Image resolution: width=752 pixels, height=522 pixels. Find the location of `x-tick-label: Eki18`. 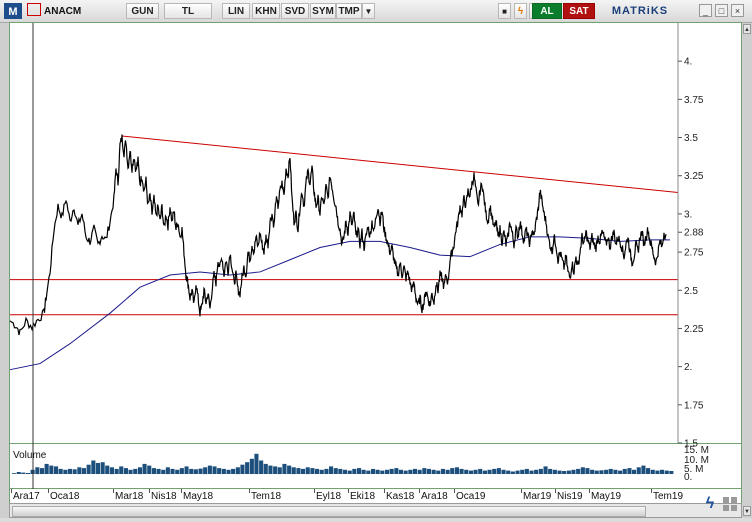

x-tick-label: Eki18 is located at coordinates (363, 496).